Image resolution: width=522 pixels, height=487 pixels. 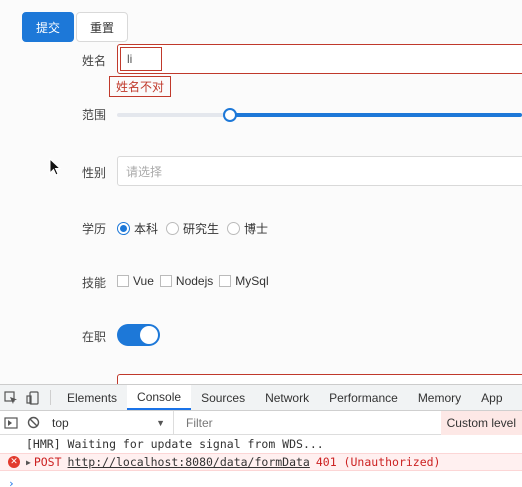 What do you see at coordinates (130, 59) in the screenshot?
I see `name-value: li` at bounding box center [130, 59].